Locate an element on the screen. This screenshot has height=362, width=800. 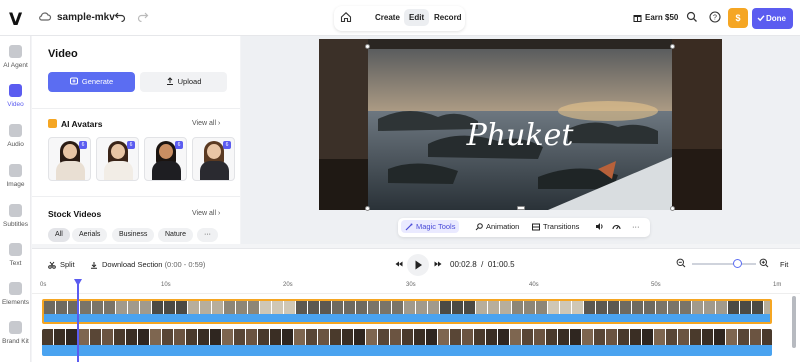
volume-icon is located at coordinates (601, 226).